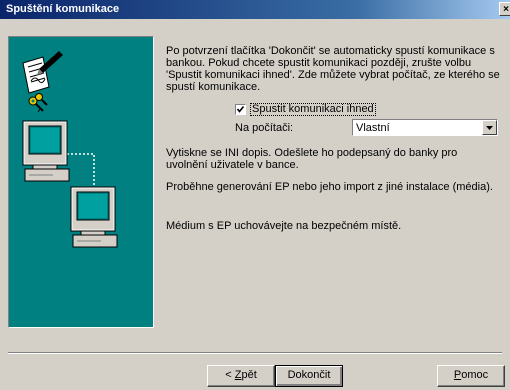  I want to click on computer-label: Na počítači:, so click(264, 128).